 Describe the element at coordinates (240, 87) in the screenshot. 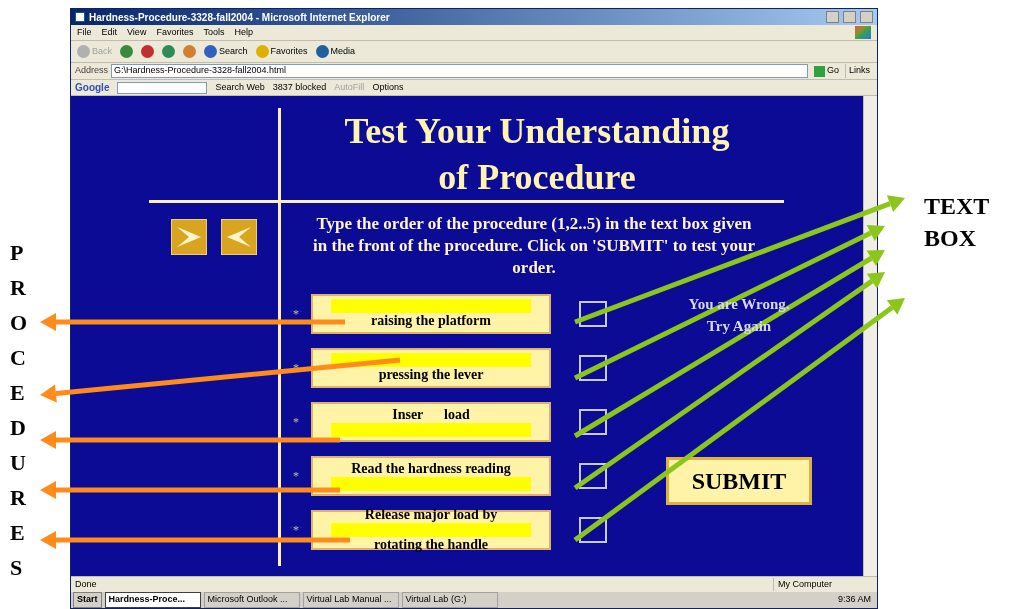

I see `search-web-button: Search Web` at that location.